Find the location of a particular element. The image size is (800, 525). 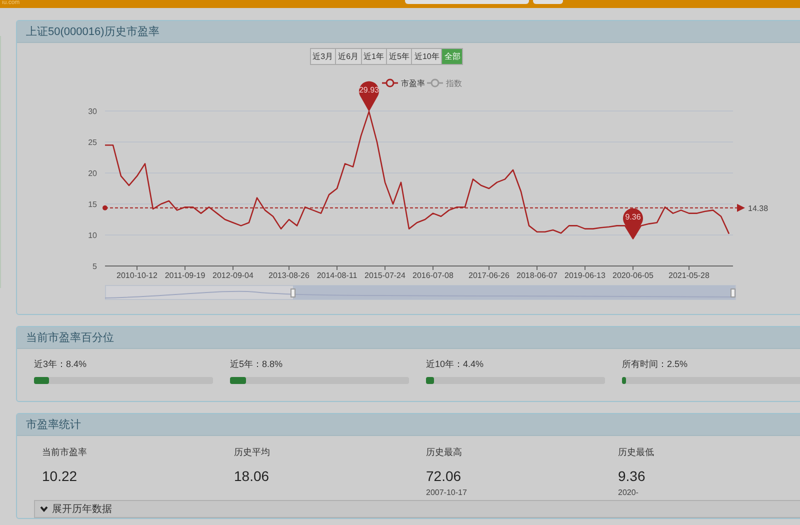

range-tab: 近6月 is located at coordinates (348, 56).